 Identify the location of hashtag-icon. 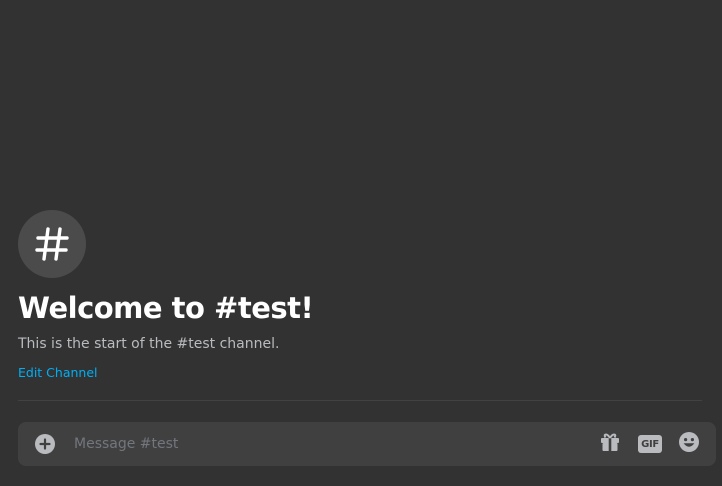
(52, 244).